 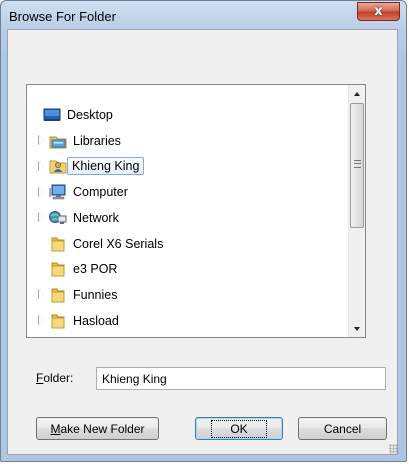 I want to click on make-new-folder-accesskey: M, so click(x=55, y=428).